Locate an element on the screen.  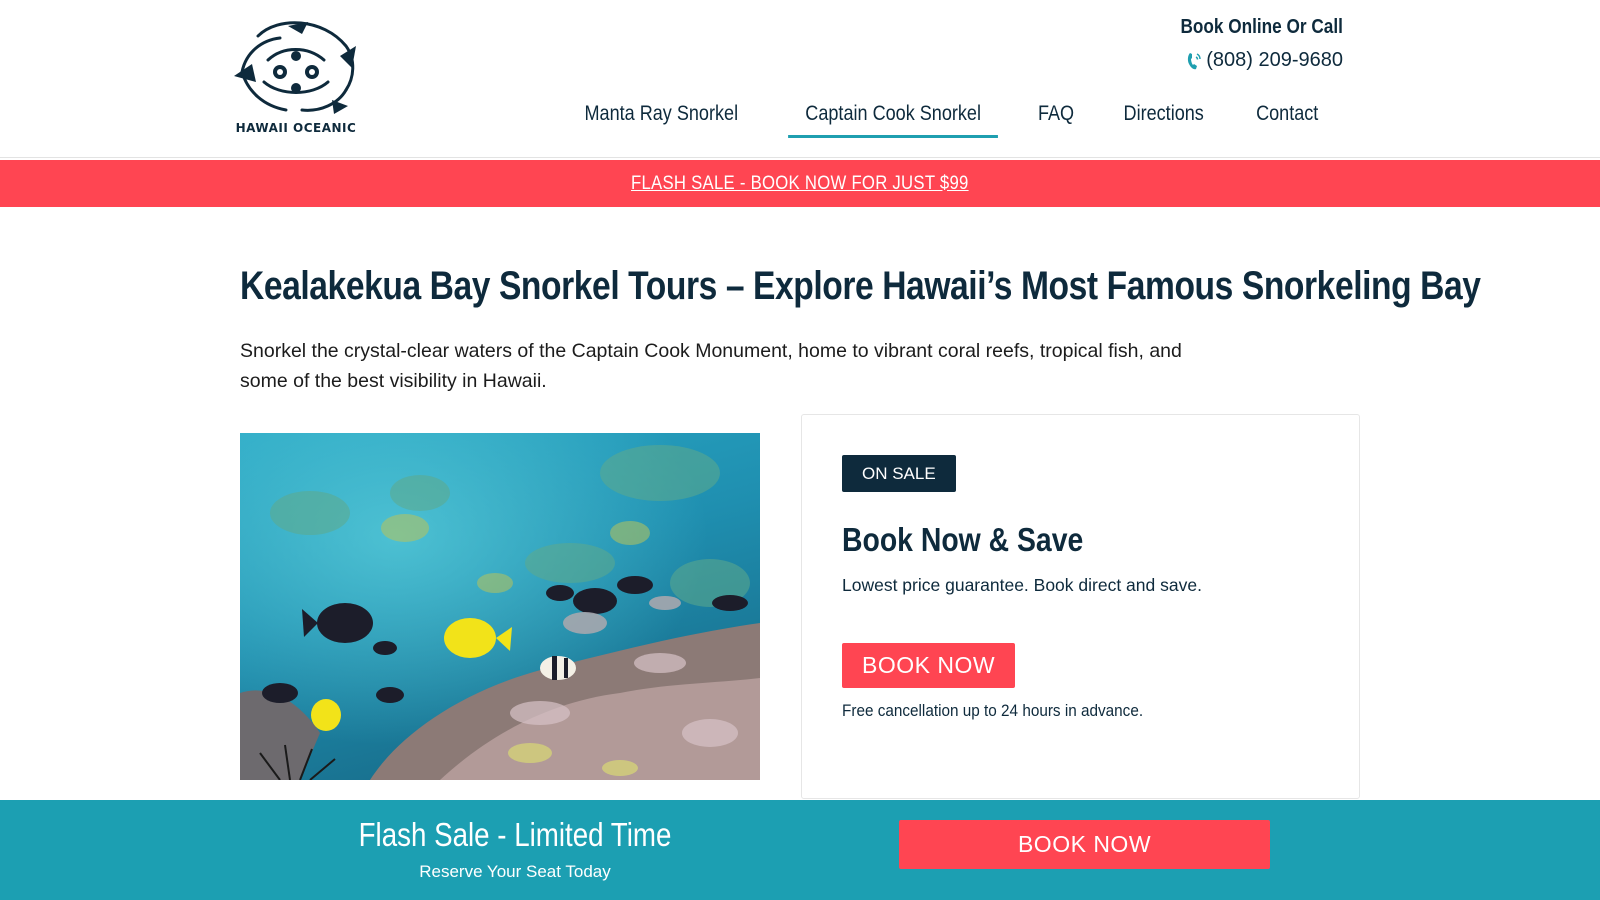
logo-wordmark: HAWAII OCEANIC is located at coordinates (296, 128).